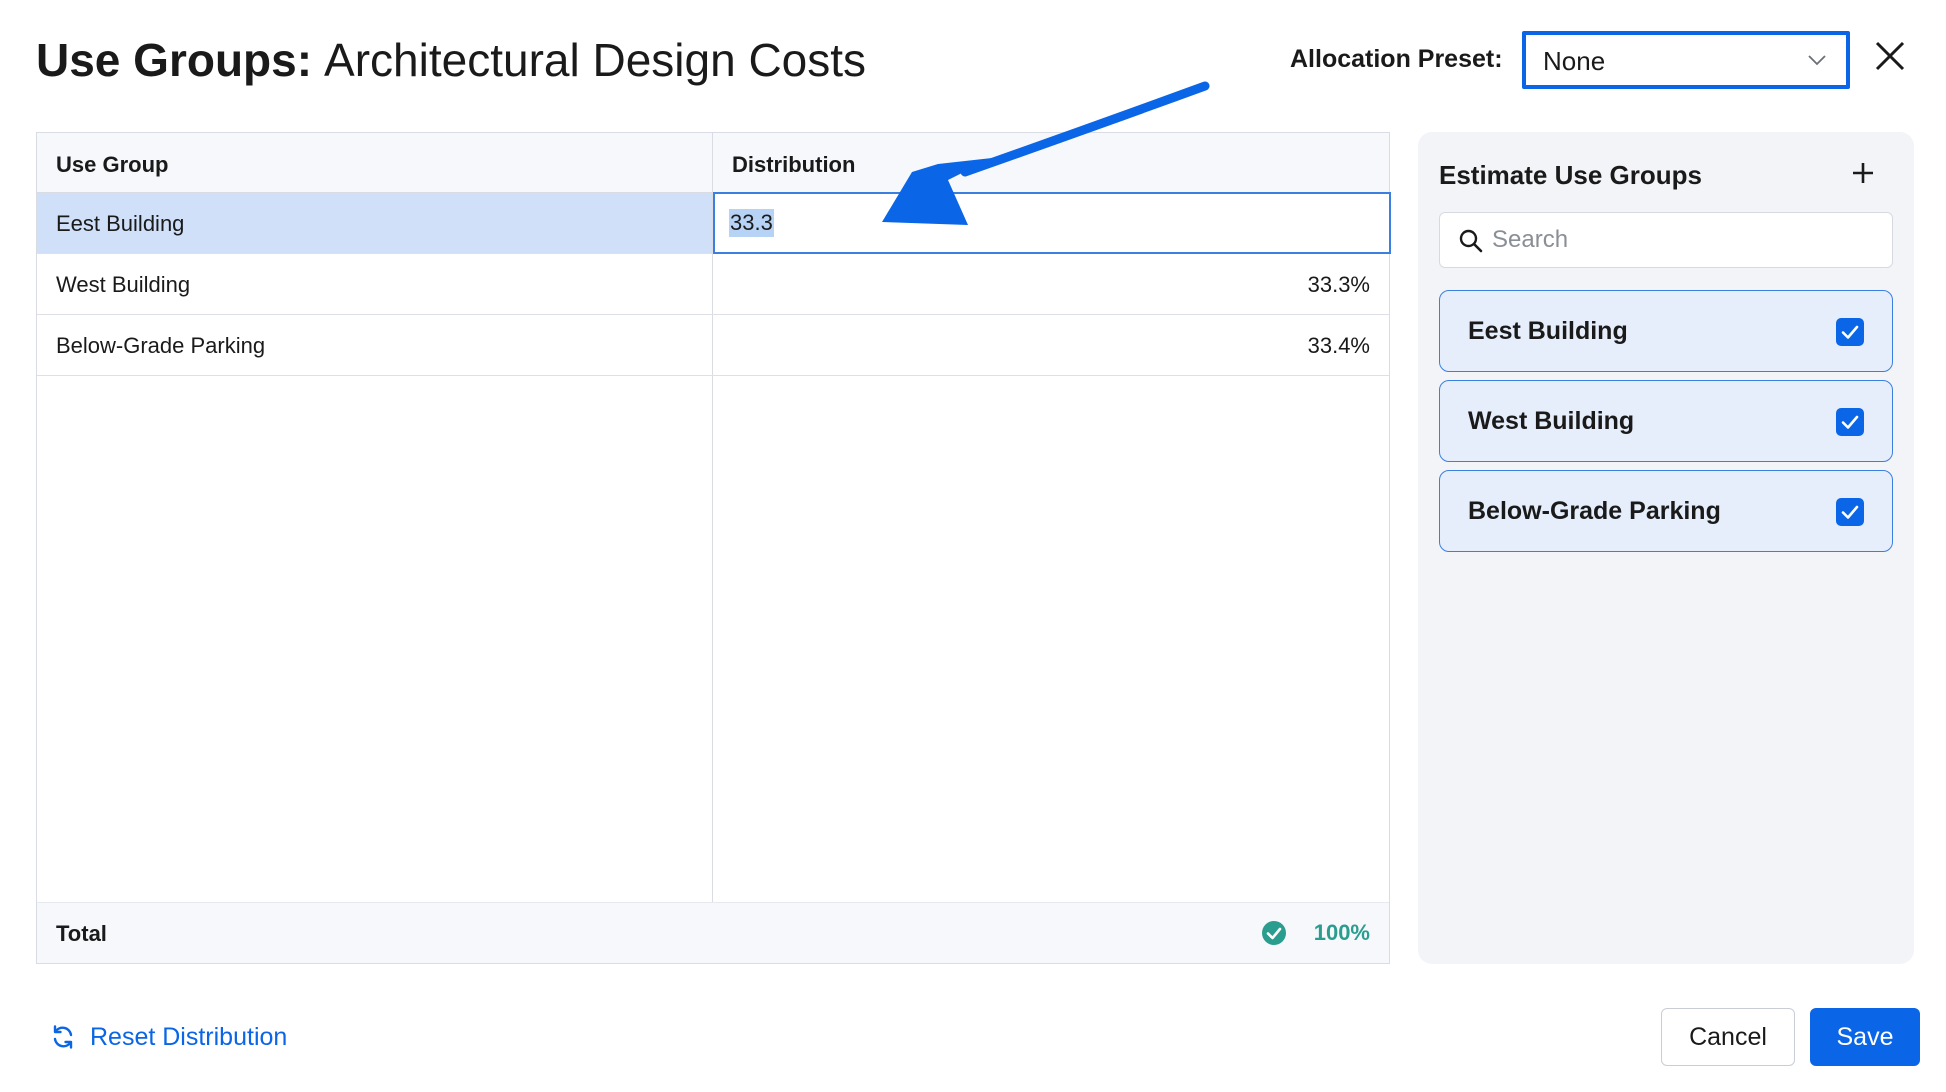 The image size is (1946, 1092). Describe the element at coordinates (1274, 933) in the screenshot. I see `check-circle-icon` at that location.